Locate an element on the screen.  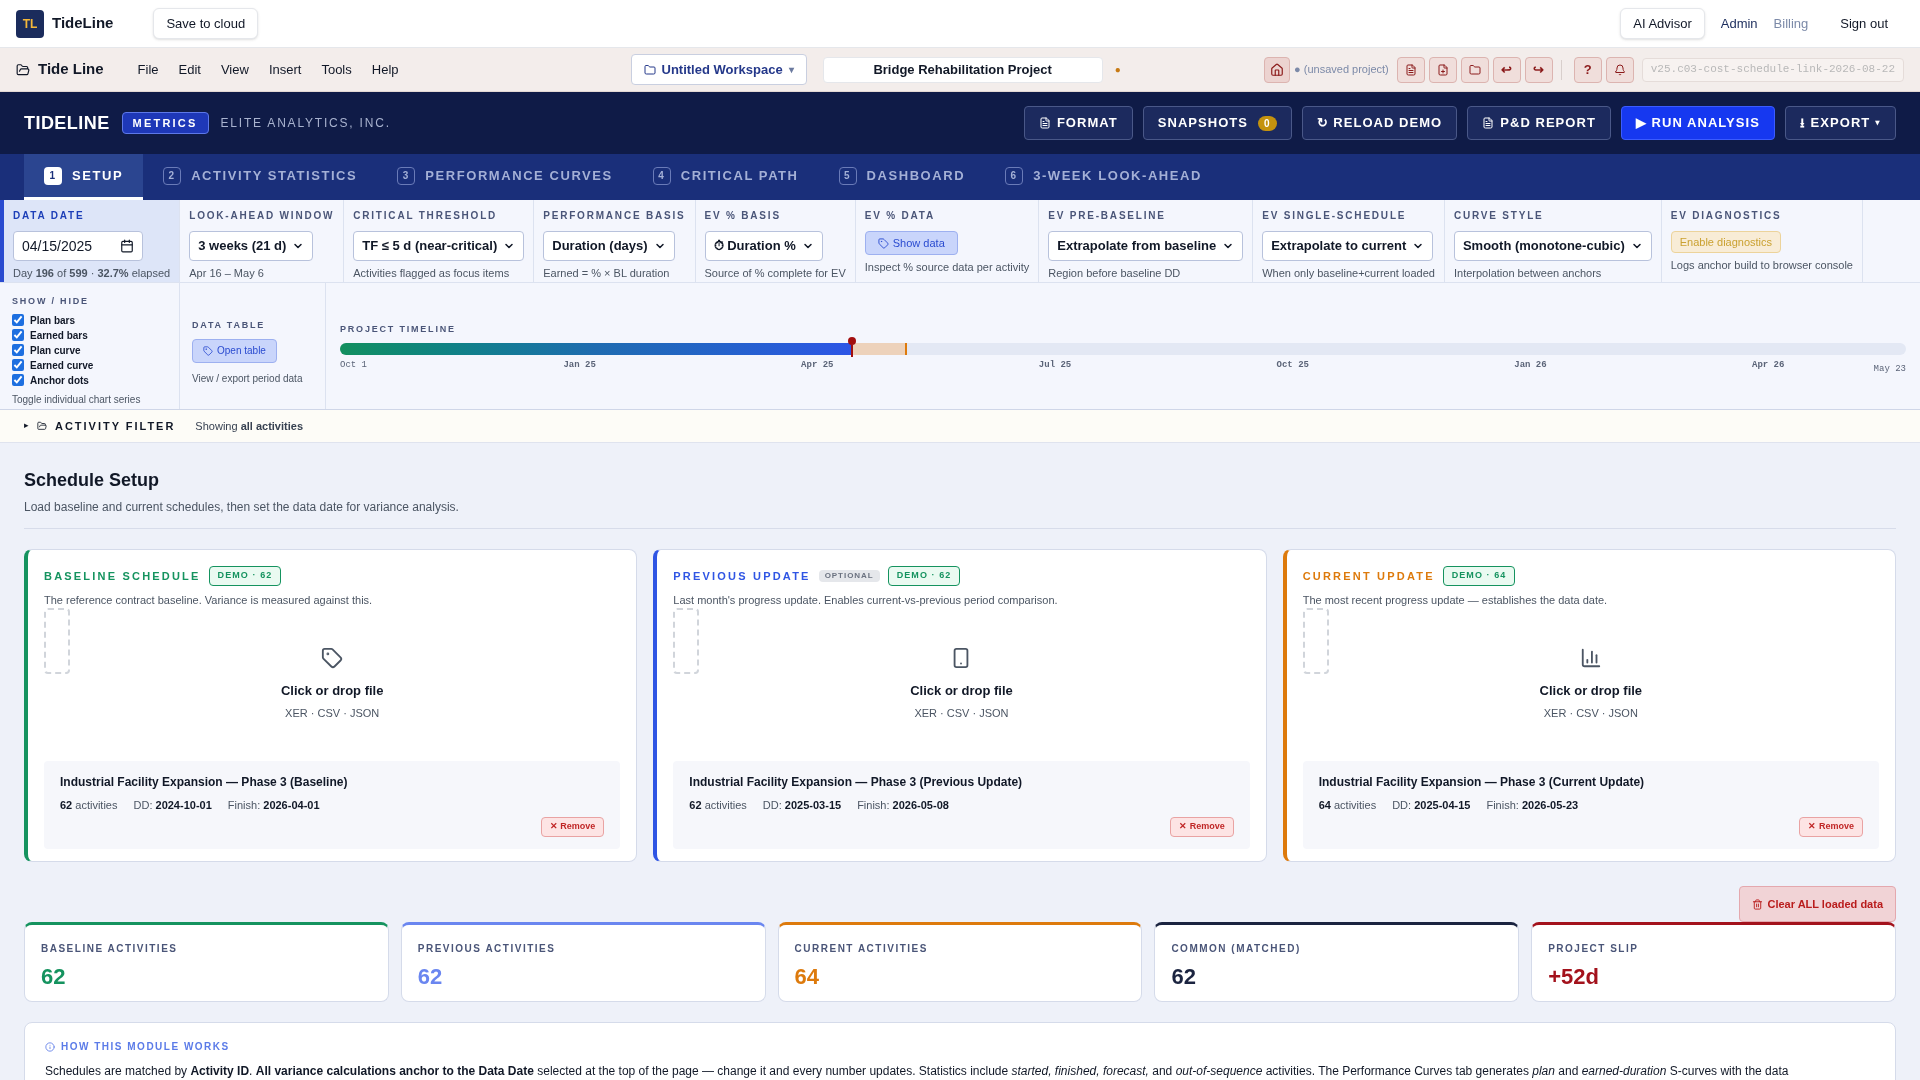
filter-label: ACTIVITY FILTER is located at coordinates (115, 426).